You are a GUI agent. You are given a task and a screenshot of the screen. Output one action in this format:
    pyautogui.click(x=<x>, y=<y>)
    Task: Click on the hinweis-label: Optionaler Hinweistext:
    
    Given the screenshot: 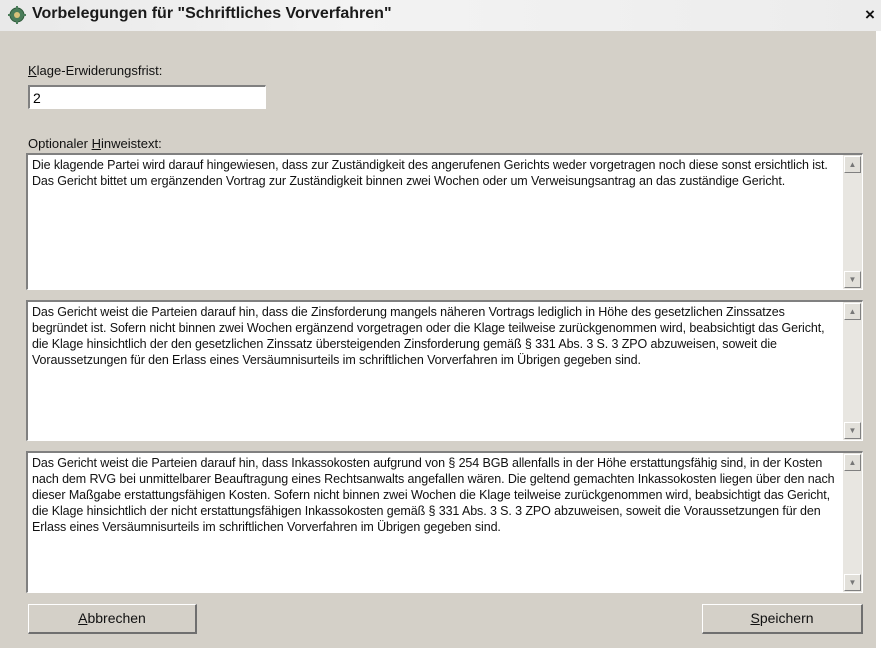 What is the action you would take?
    pyautogui.click(x=95, y=143)
    